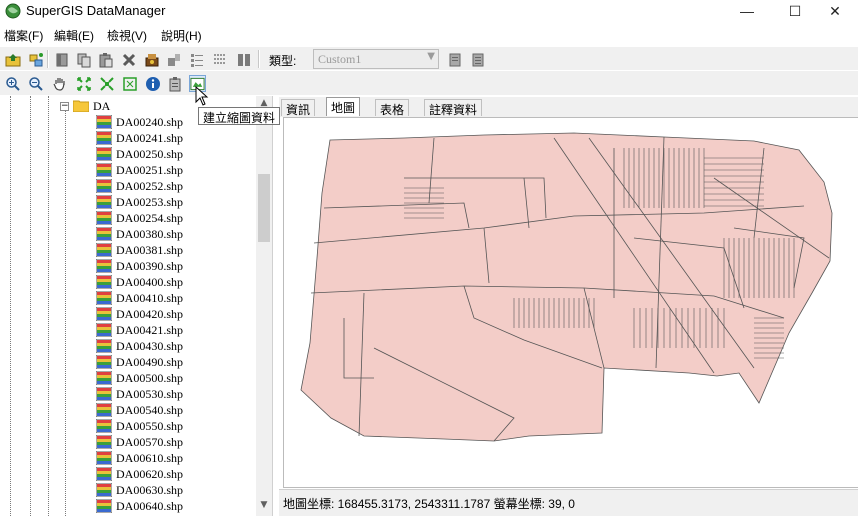  What do you see at coordinates (139, 474) in the screenshot?
I see `tree-item-shapefile: DA00620.shp` at bounding box center [139, 474].